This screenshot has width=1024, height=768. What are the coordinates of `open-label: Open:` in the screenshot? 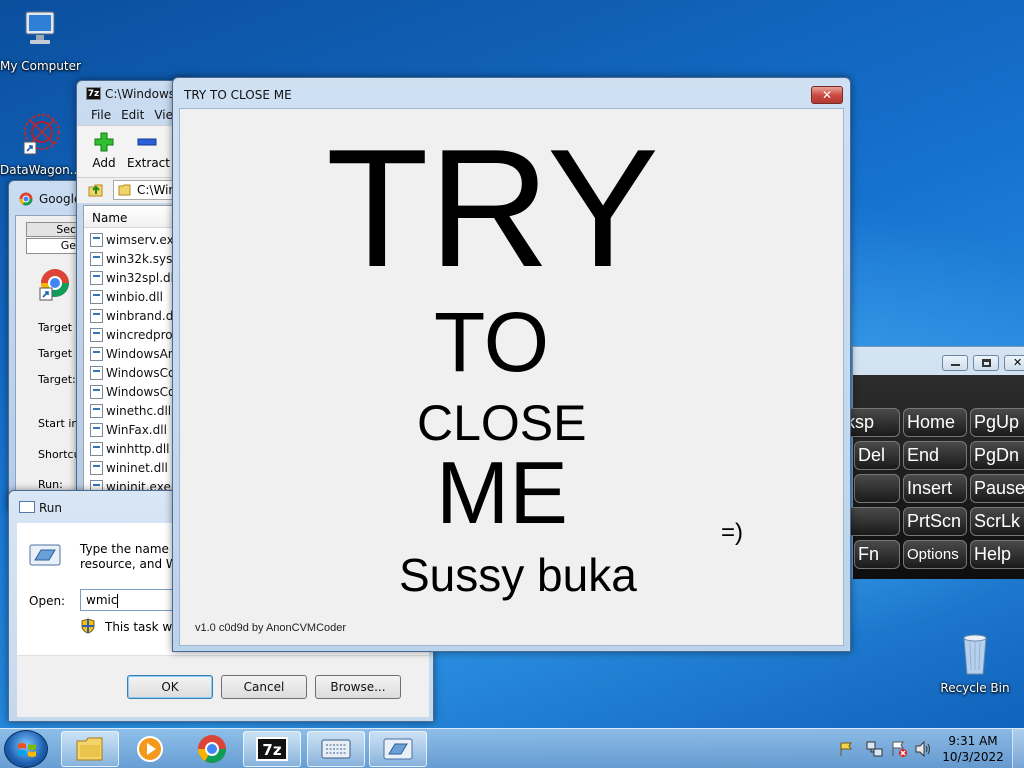 It's located at (47, 601).